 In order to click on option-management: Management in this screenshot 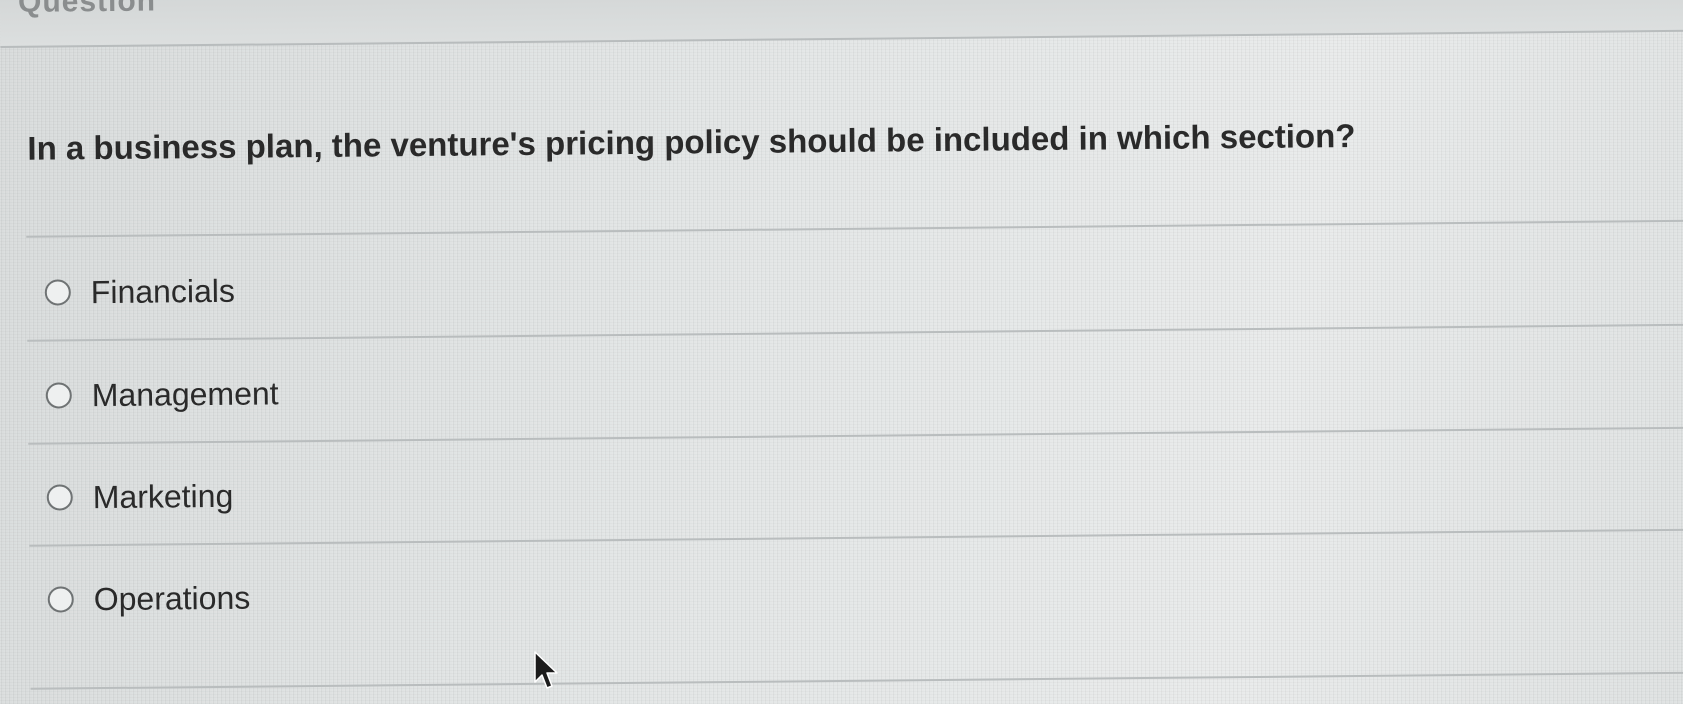, I will do `click(162, 394)`.